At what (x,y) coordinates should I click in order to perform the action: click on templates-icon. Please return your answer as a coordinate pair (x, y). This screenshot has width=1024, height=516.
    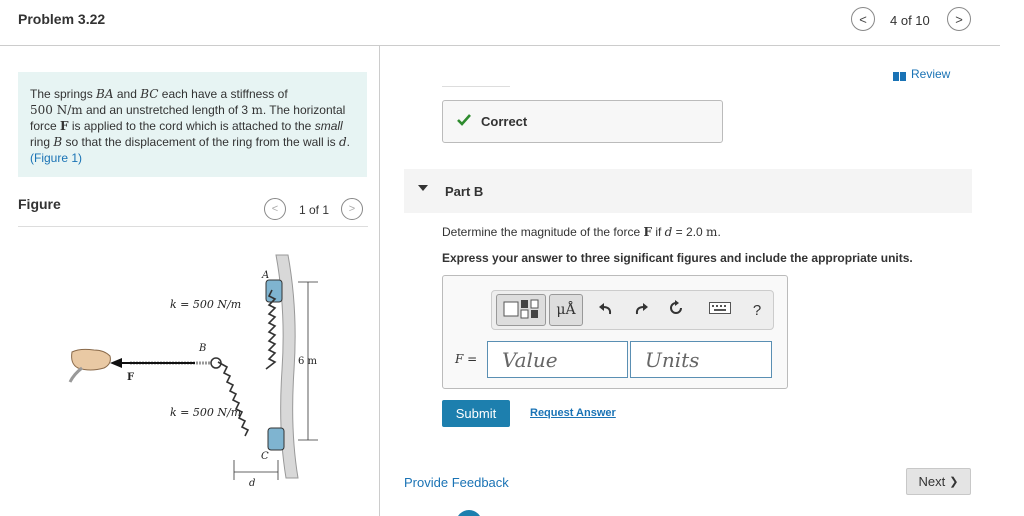
    Looking at the image, I should click on (521, 310).